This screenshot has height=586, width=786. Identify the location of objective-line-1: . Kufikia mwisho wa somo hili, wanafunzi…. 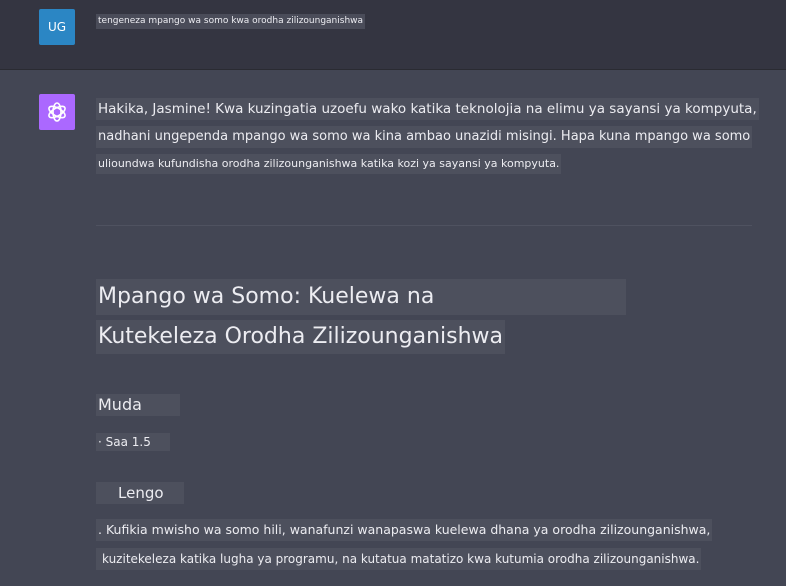
(404, 530).